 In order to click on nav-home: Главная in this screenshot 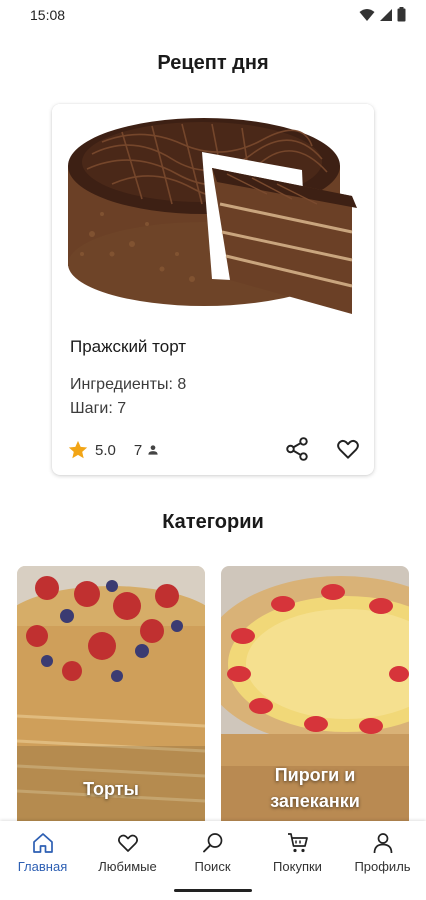, I will do `click(42, 852)`.